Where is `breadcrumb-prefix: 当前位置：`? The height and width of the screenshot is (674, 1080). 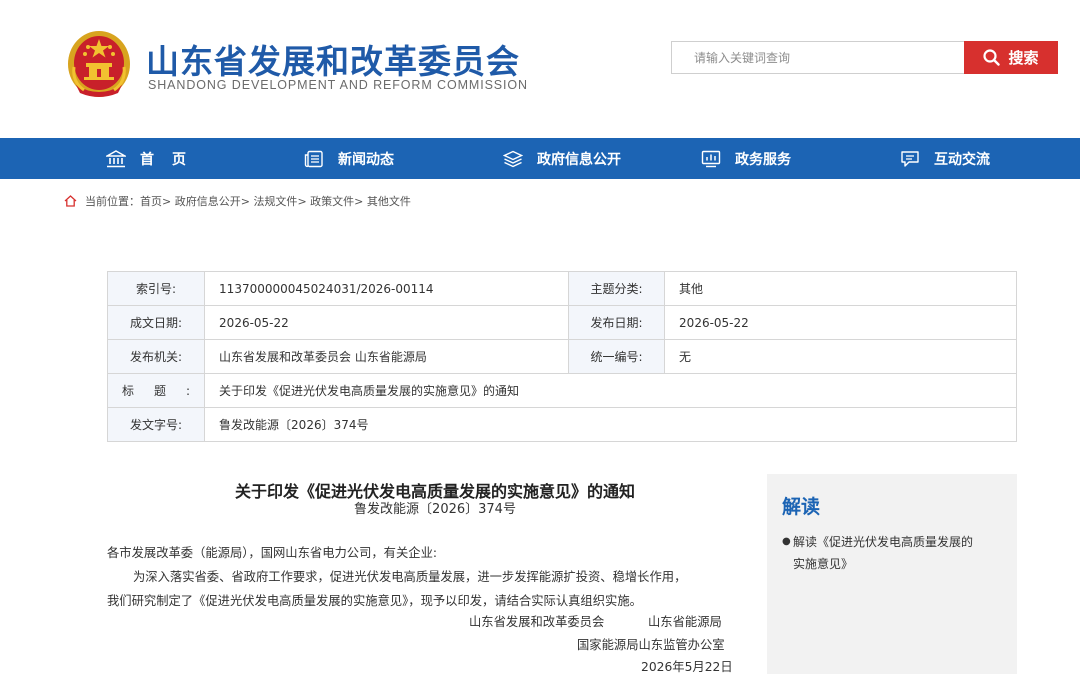 breadcrumb-prefix: 当前位置： is located at coordinates (112, 201).